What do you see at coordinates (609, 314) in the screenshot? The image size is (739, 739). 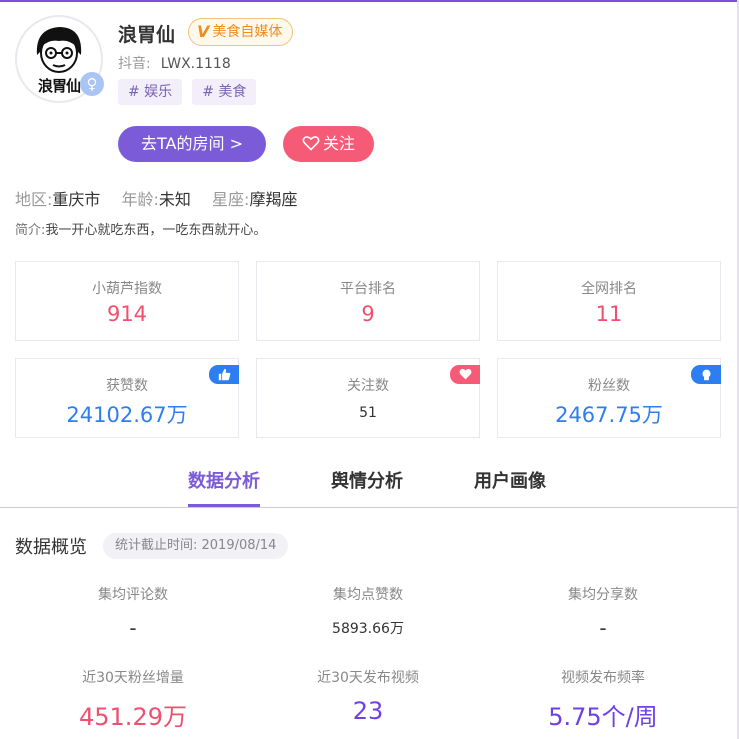 I see `card-value: 11` at bounding box center [609, 314].